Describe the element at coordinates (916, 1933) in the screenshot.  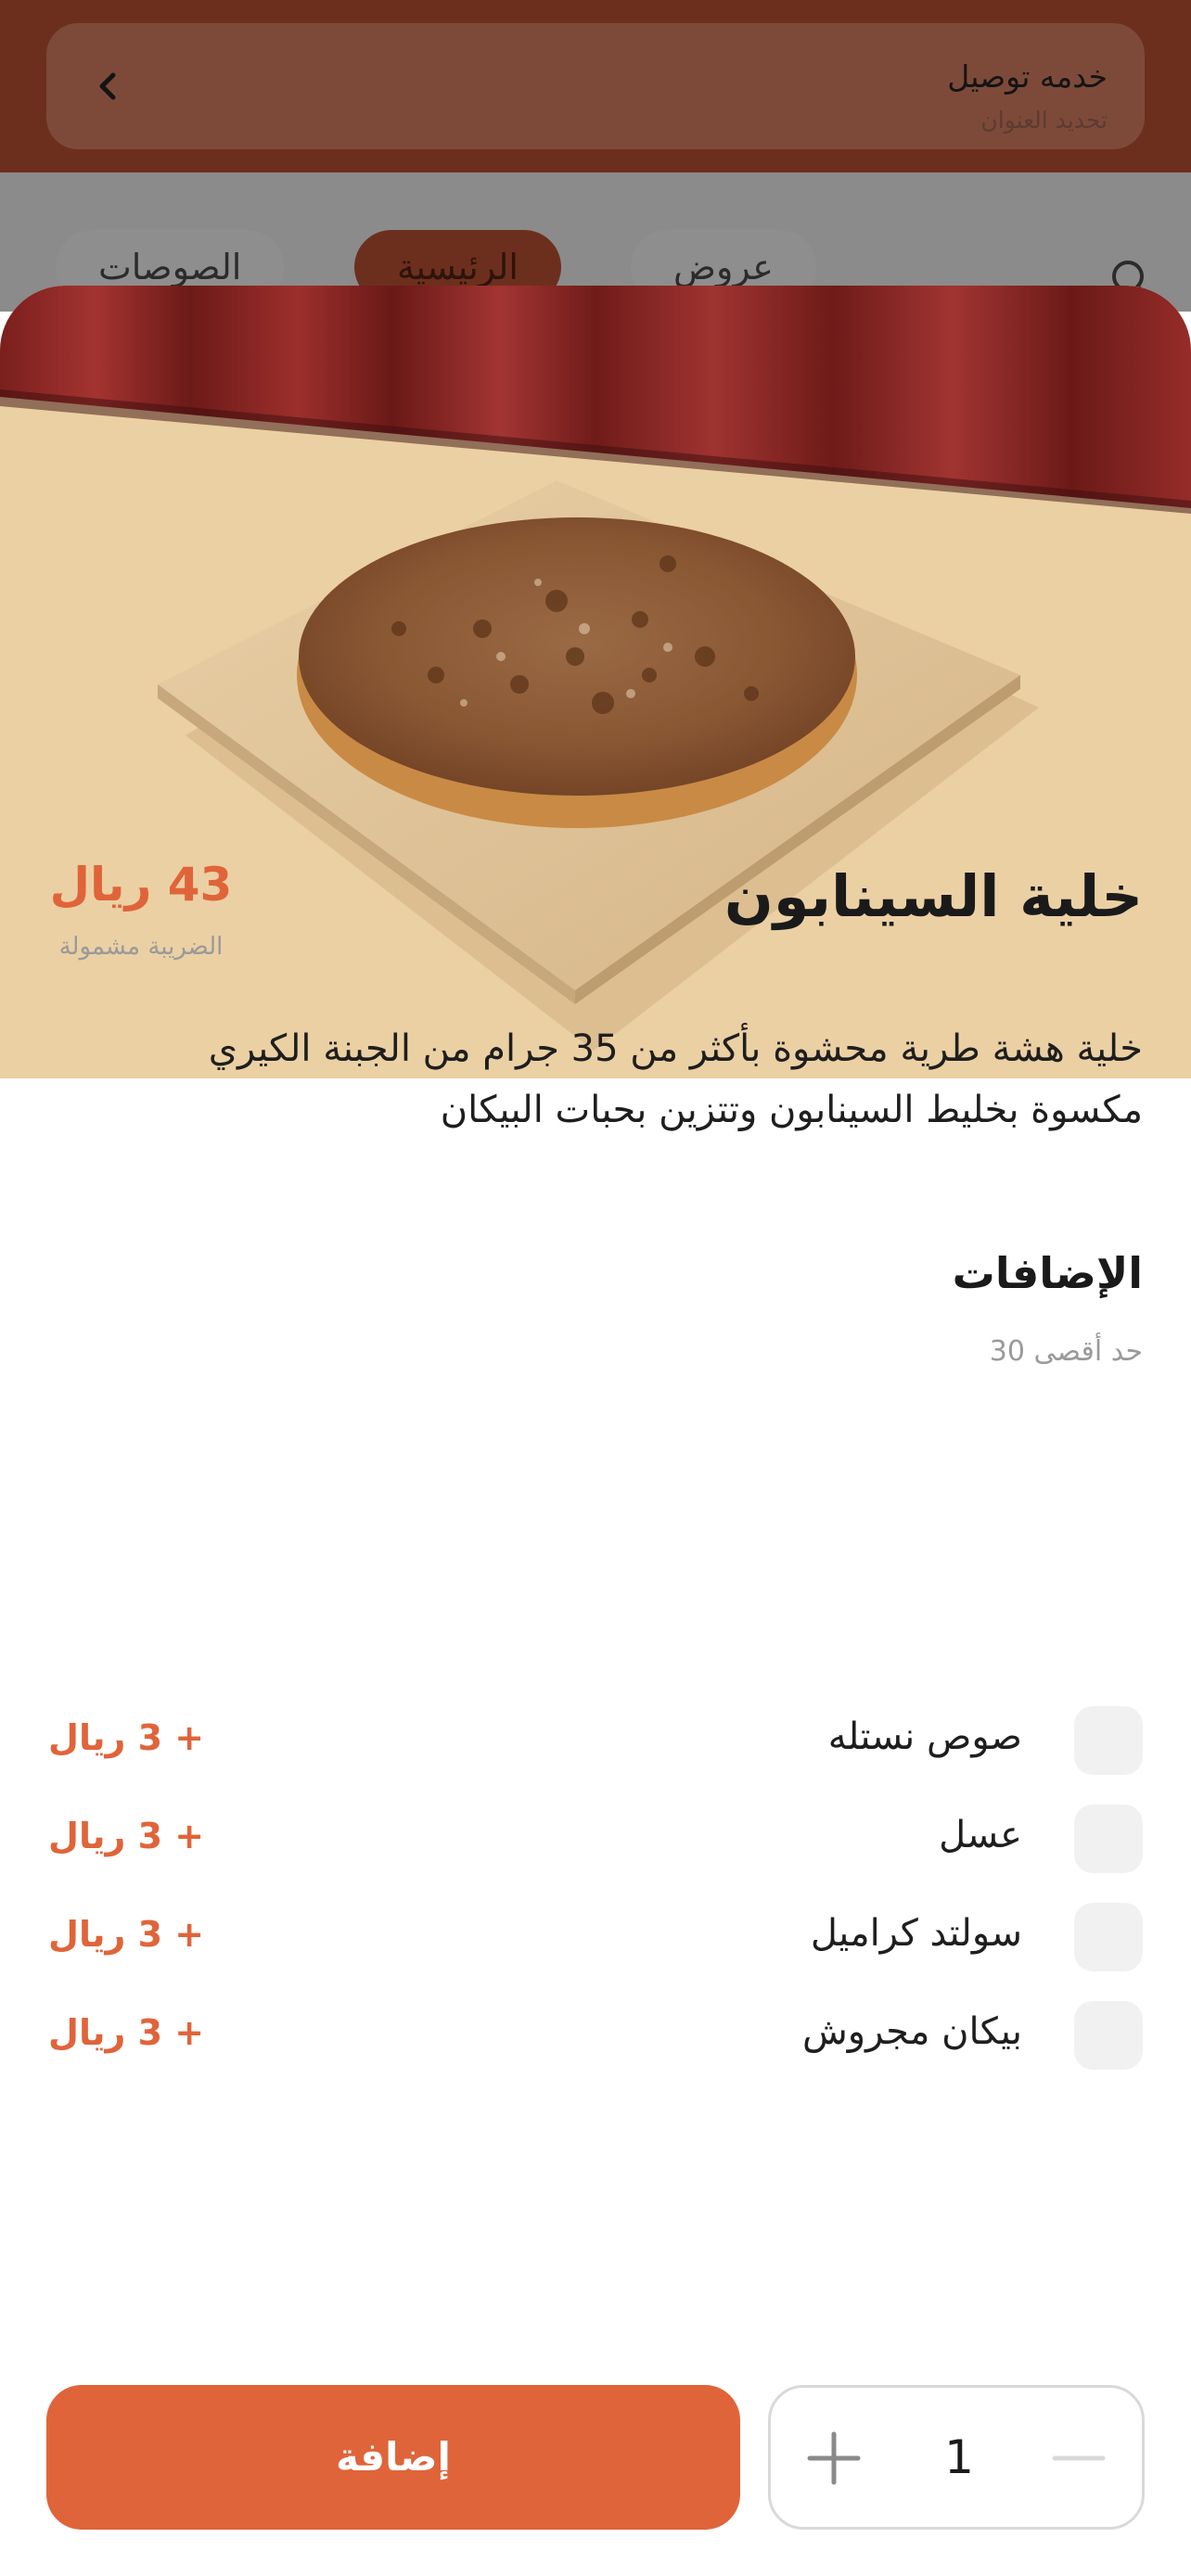
I see `addon-name: سولتد كراميل` at that location.